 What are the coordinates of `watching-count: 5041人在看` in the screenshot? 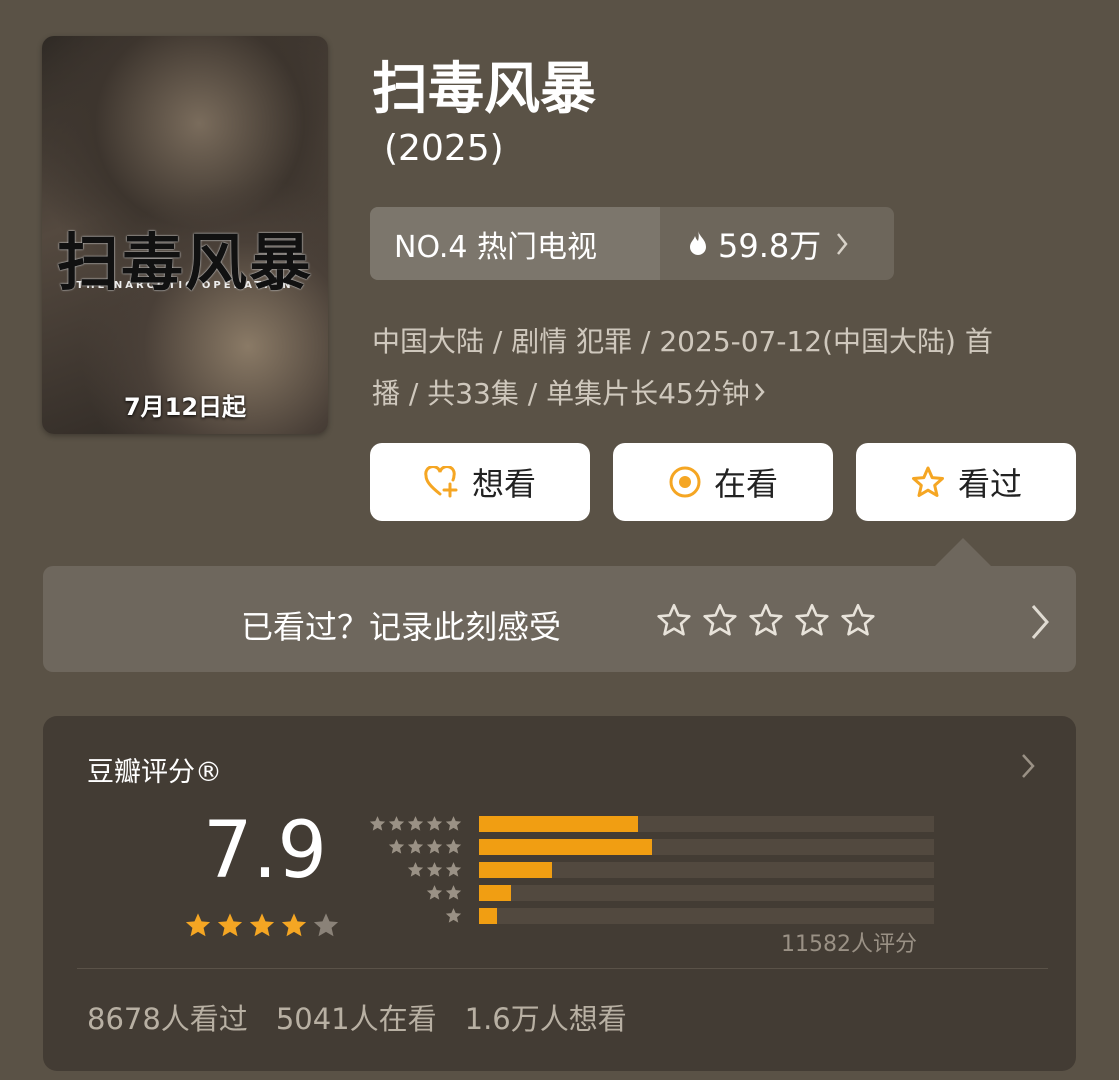 It's located at (356, 1019).